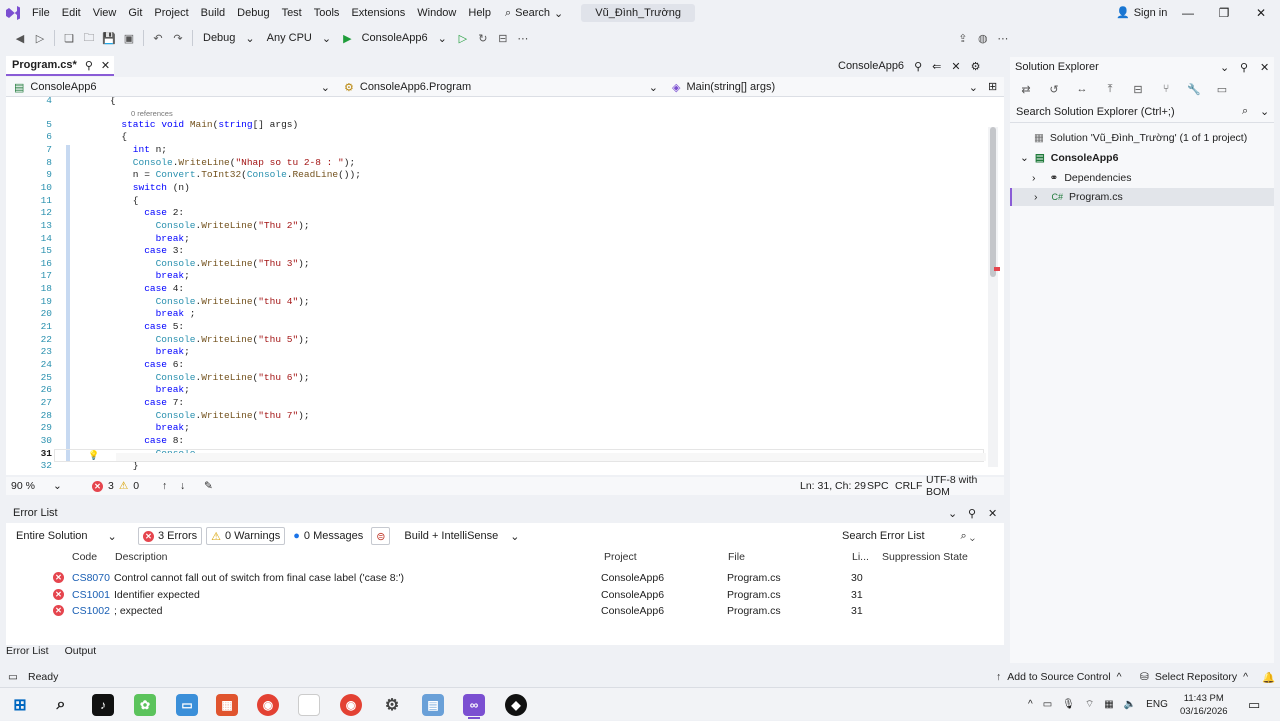  I want to click on volume-icon: 🔈, so click(1130, 704).